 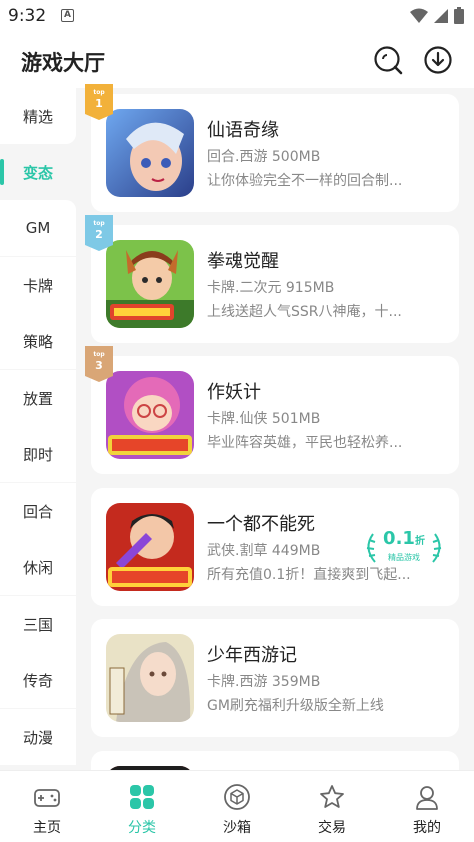 I want to click on sidebar-item-label: 精选, so click(x=37, y=116).